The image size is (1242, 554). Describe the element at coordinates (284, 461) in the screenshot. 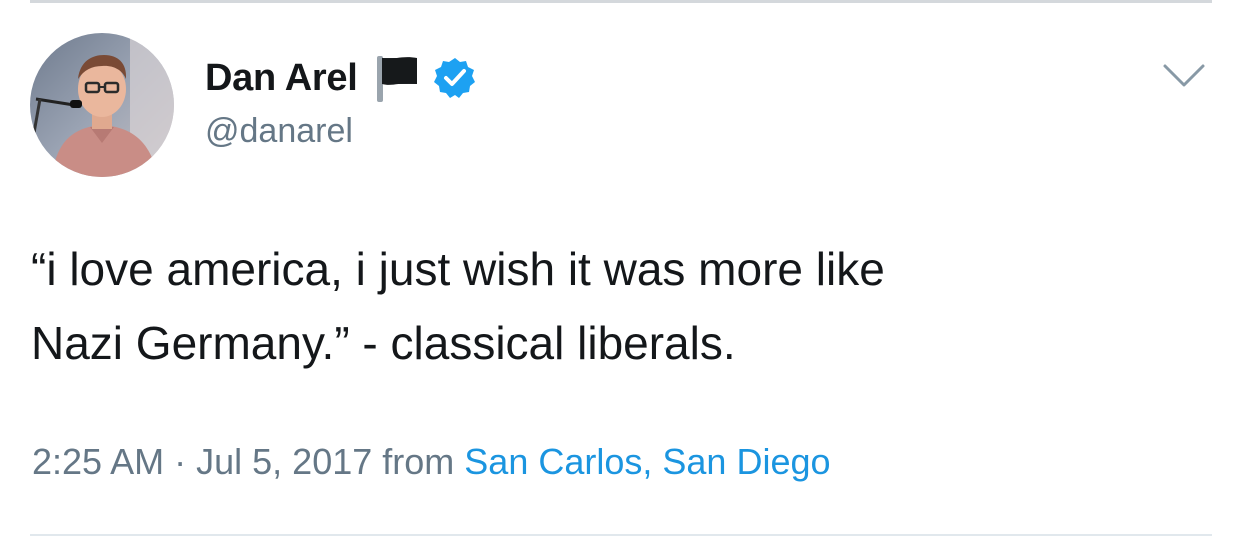

I see `tweet-date: Jul 5, 2017` at that location.